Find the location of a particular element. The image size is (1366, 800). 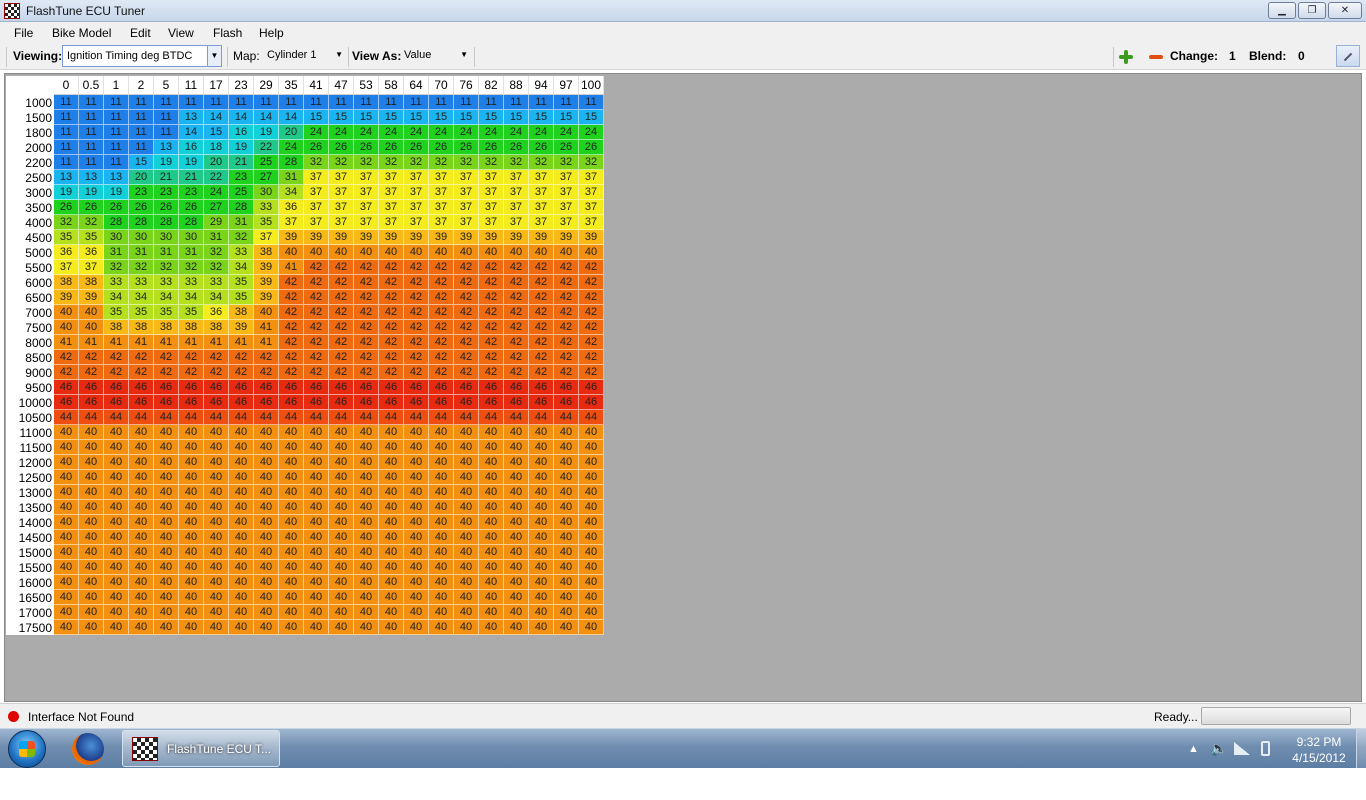

map-cell: 18 is located at coordinates (216, 147).